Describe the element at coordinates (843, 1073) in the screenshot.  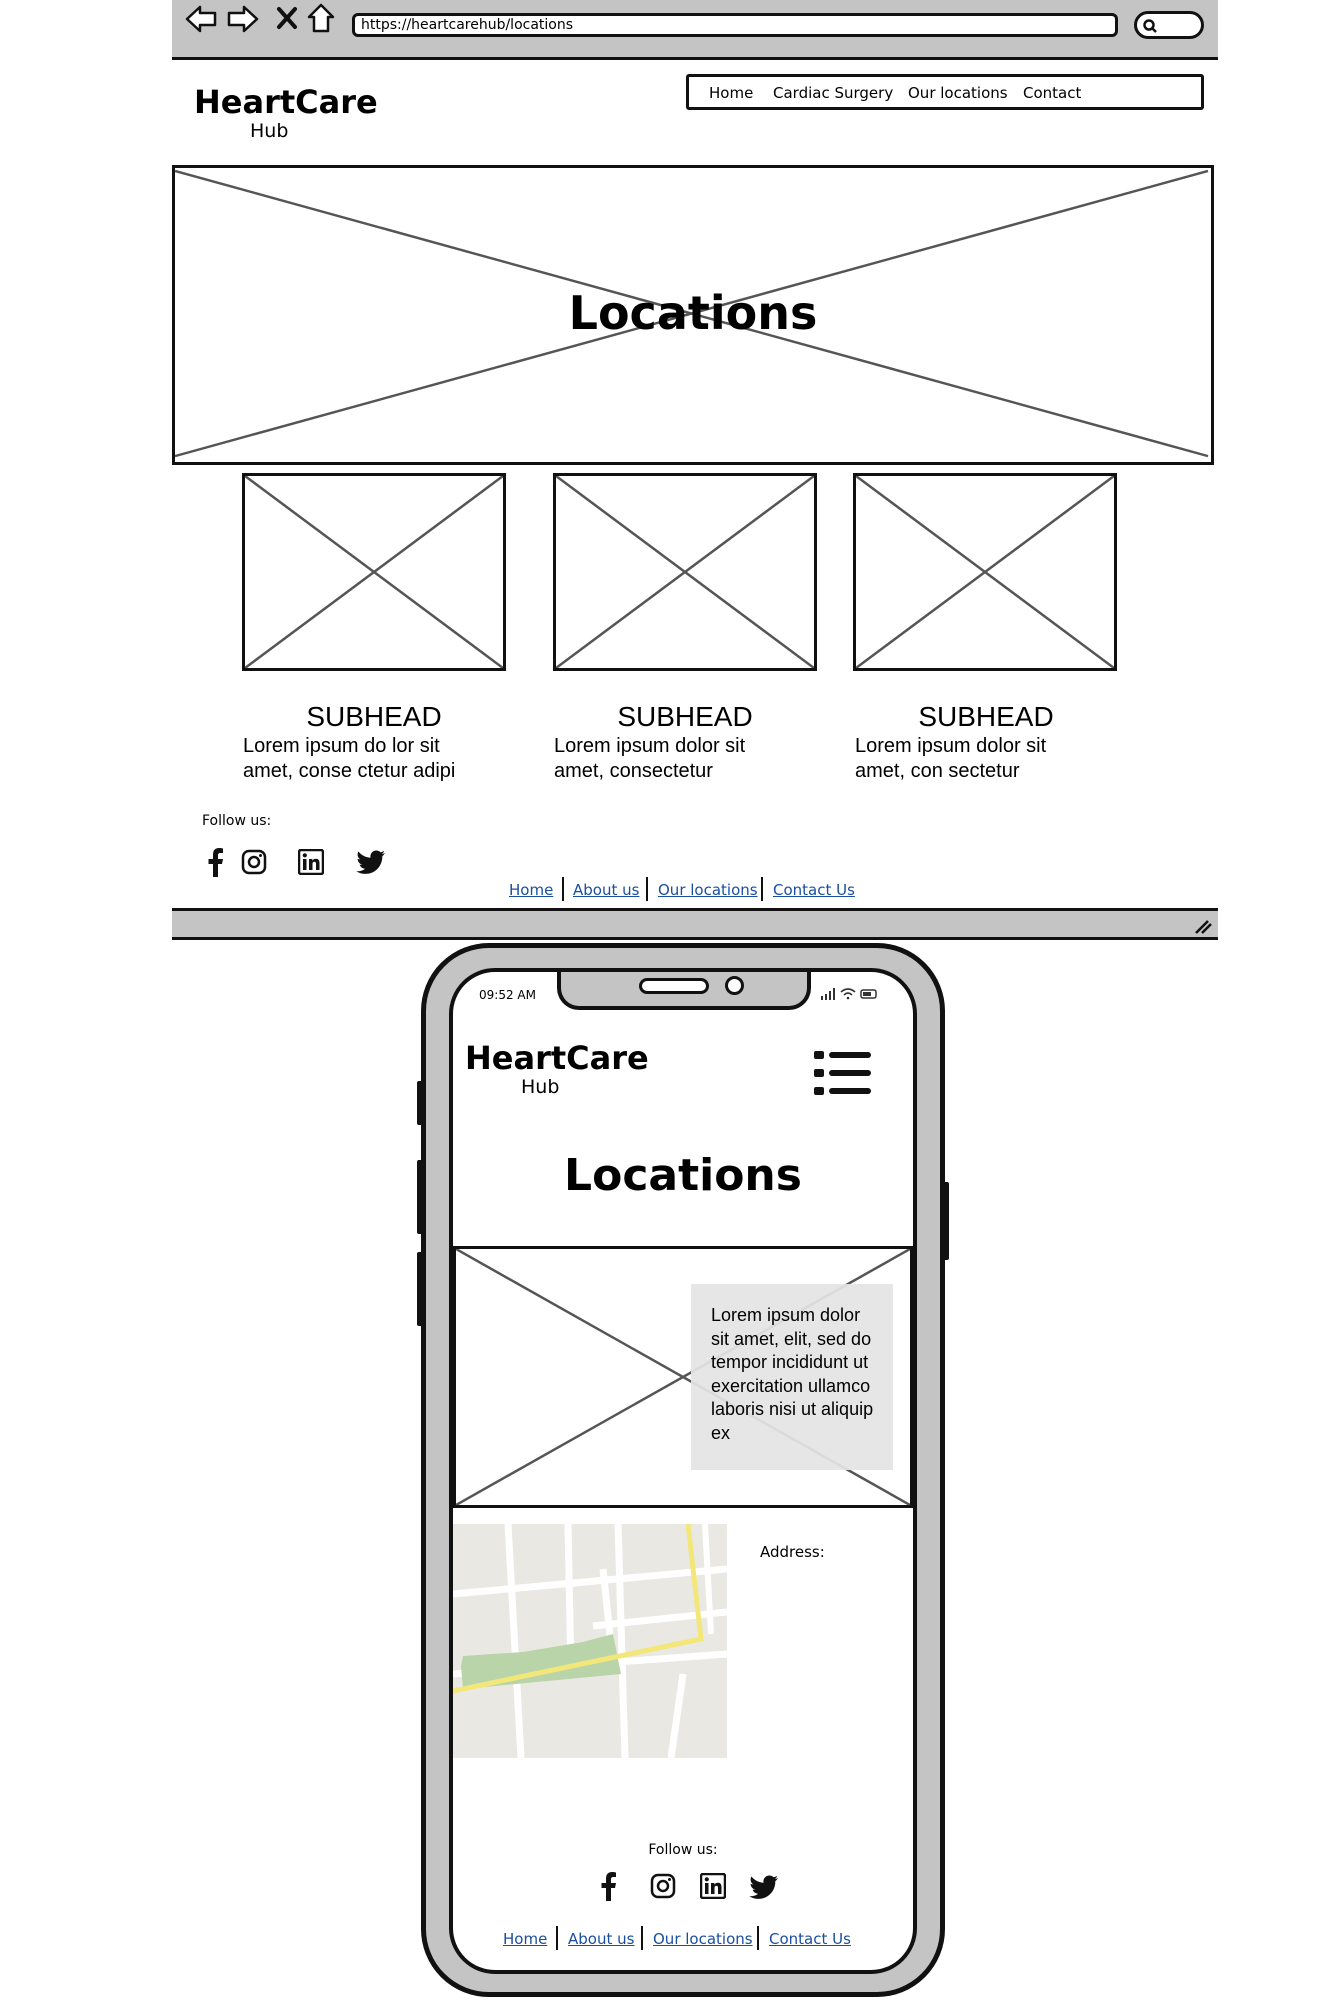
I see `hamburger-list-icon` at that location.